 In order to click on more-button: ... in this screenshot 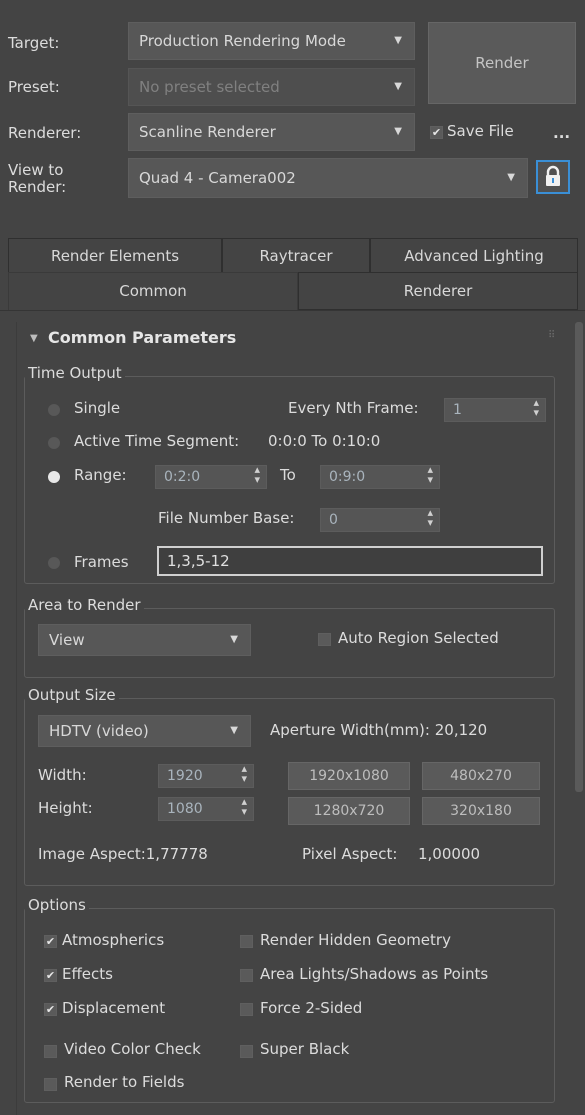, I will do `click(561, 133)`.